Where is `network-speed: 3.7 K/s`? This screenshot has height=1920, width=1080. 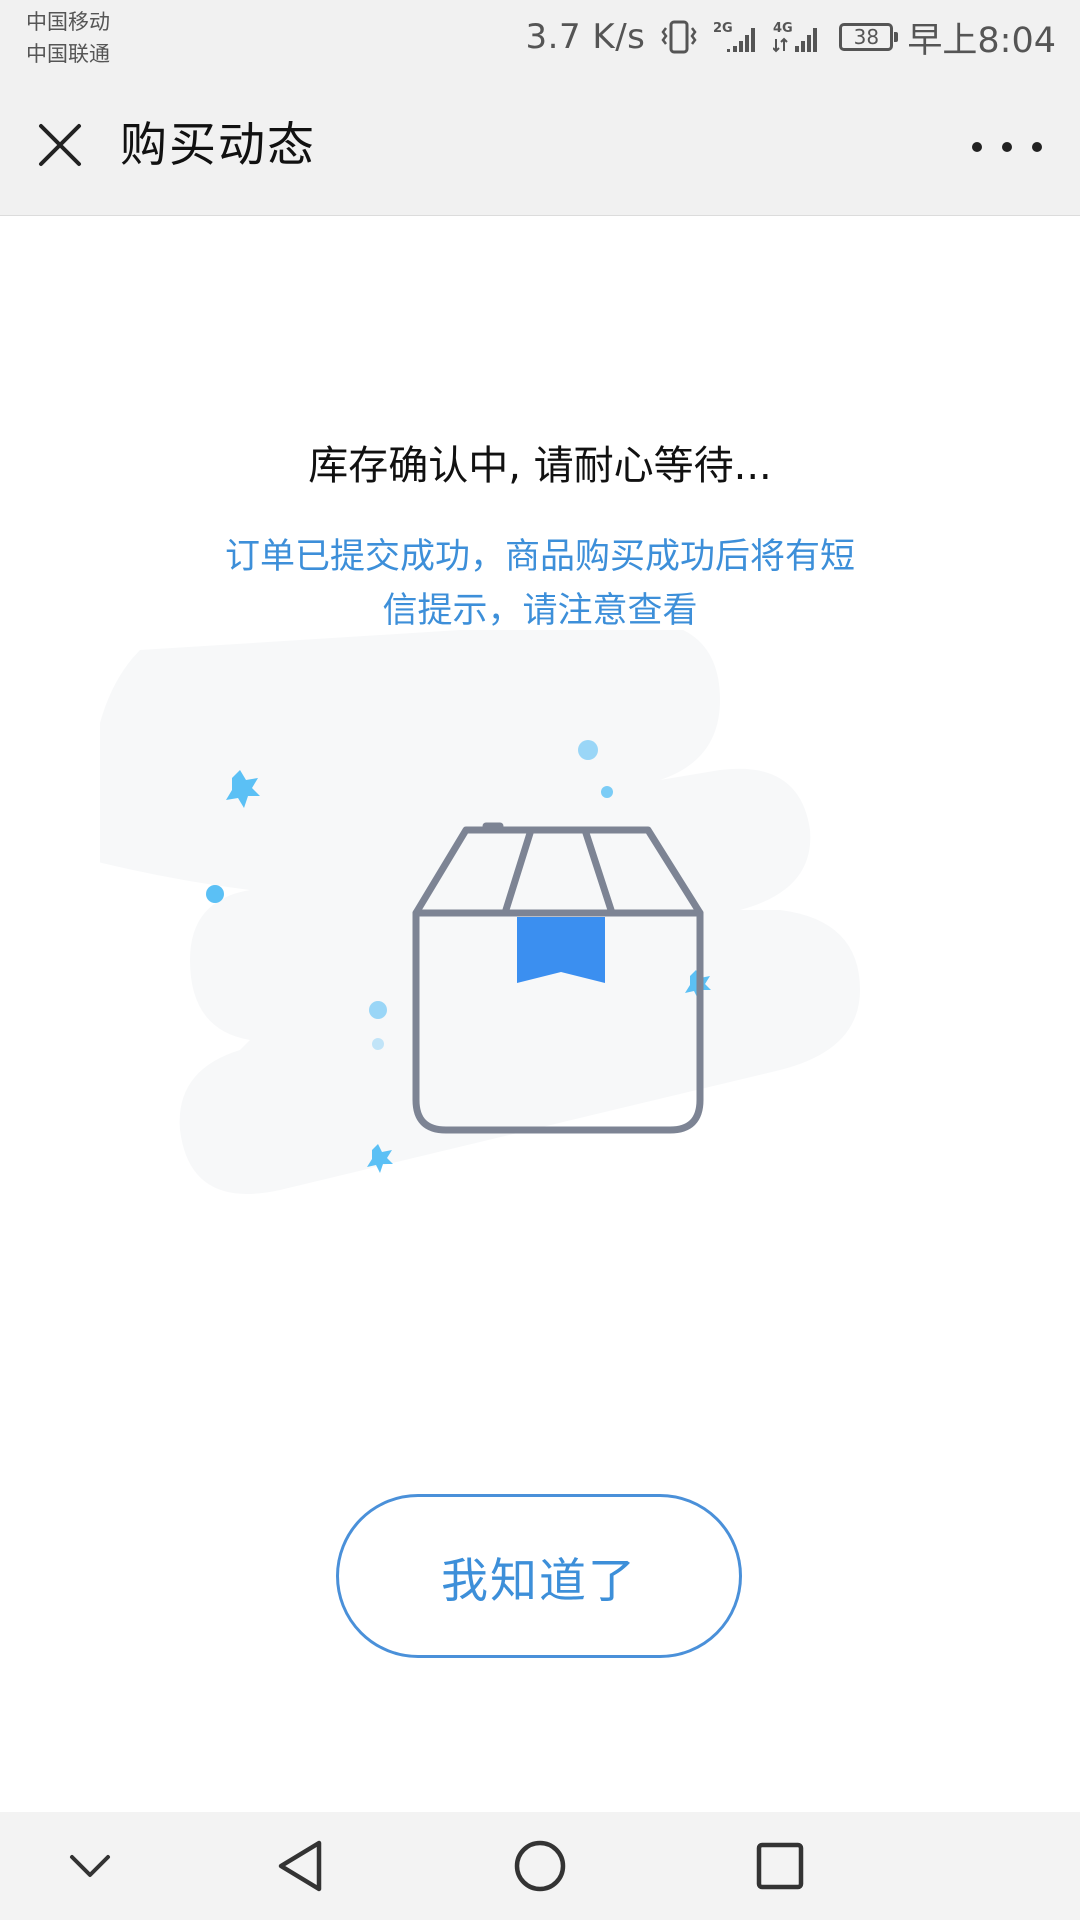 network-speed: 3.7 K/s is located at coordinates (585, 37).